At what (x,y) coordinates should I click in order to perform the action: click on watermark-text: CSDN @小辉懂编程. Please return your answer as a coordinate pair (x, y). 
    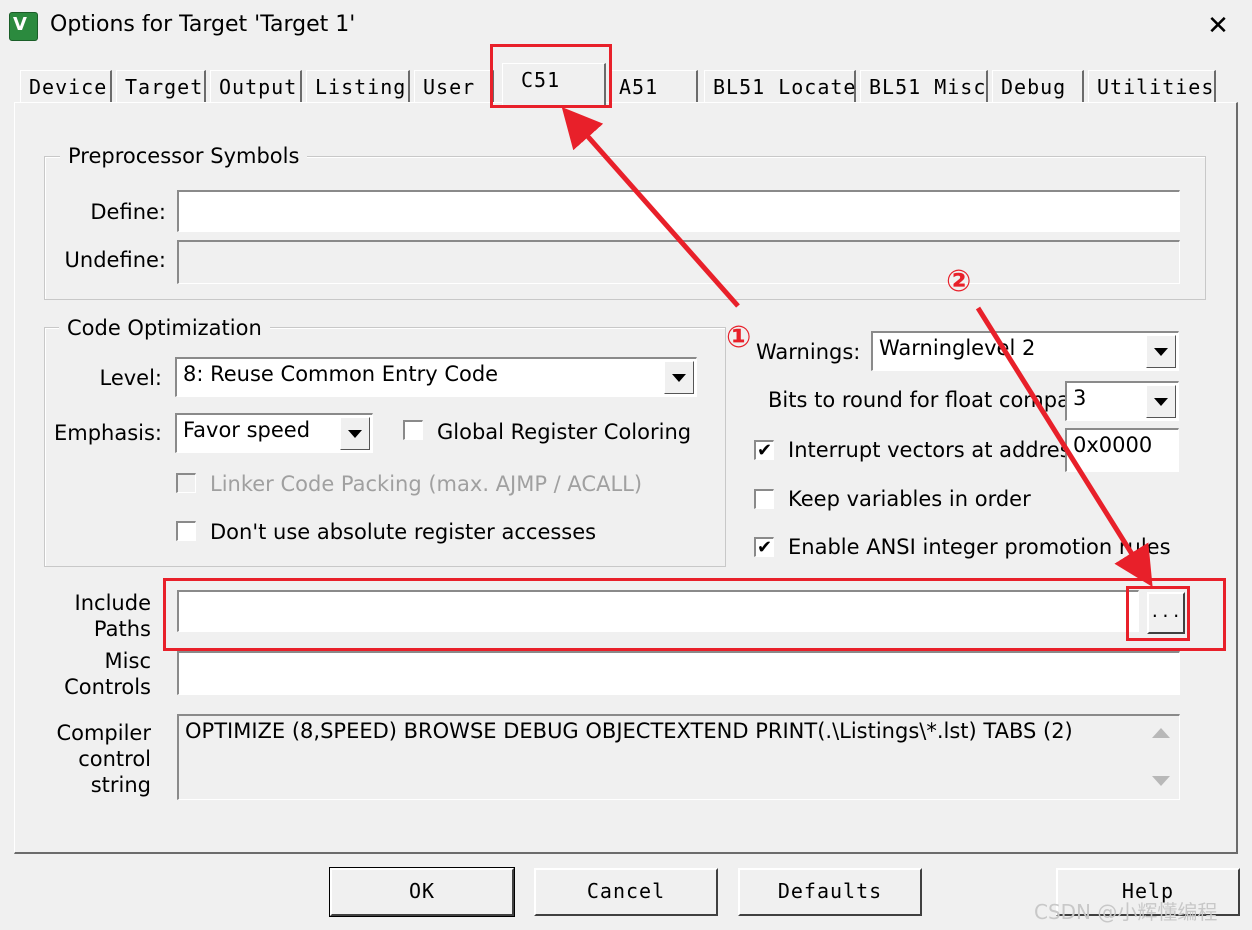
    Looking at the image, I should click on (1126, 912).